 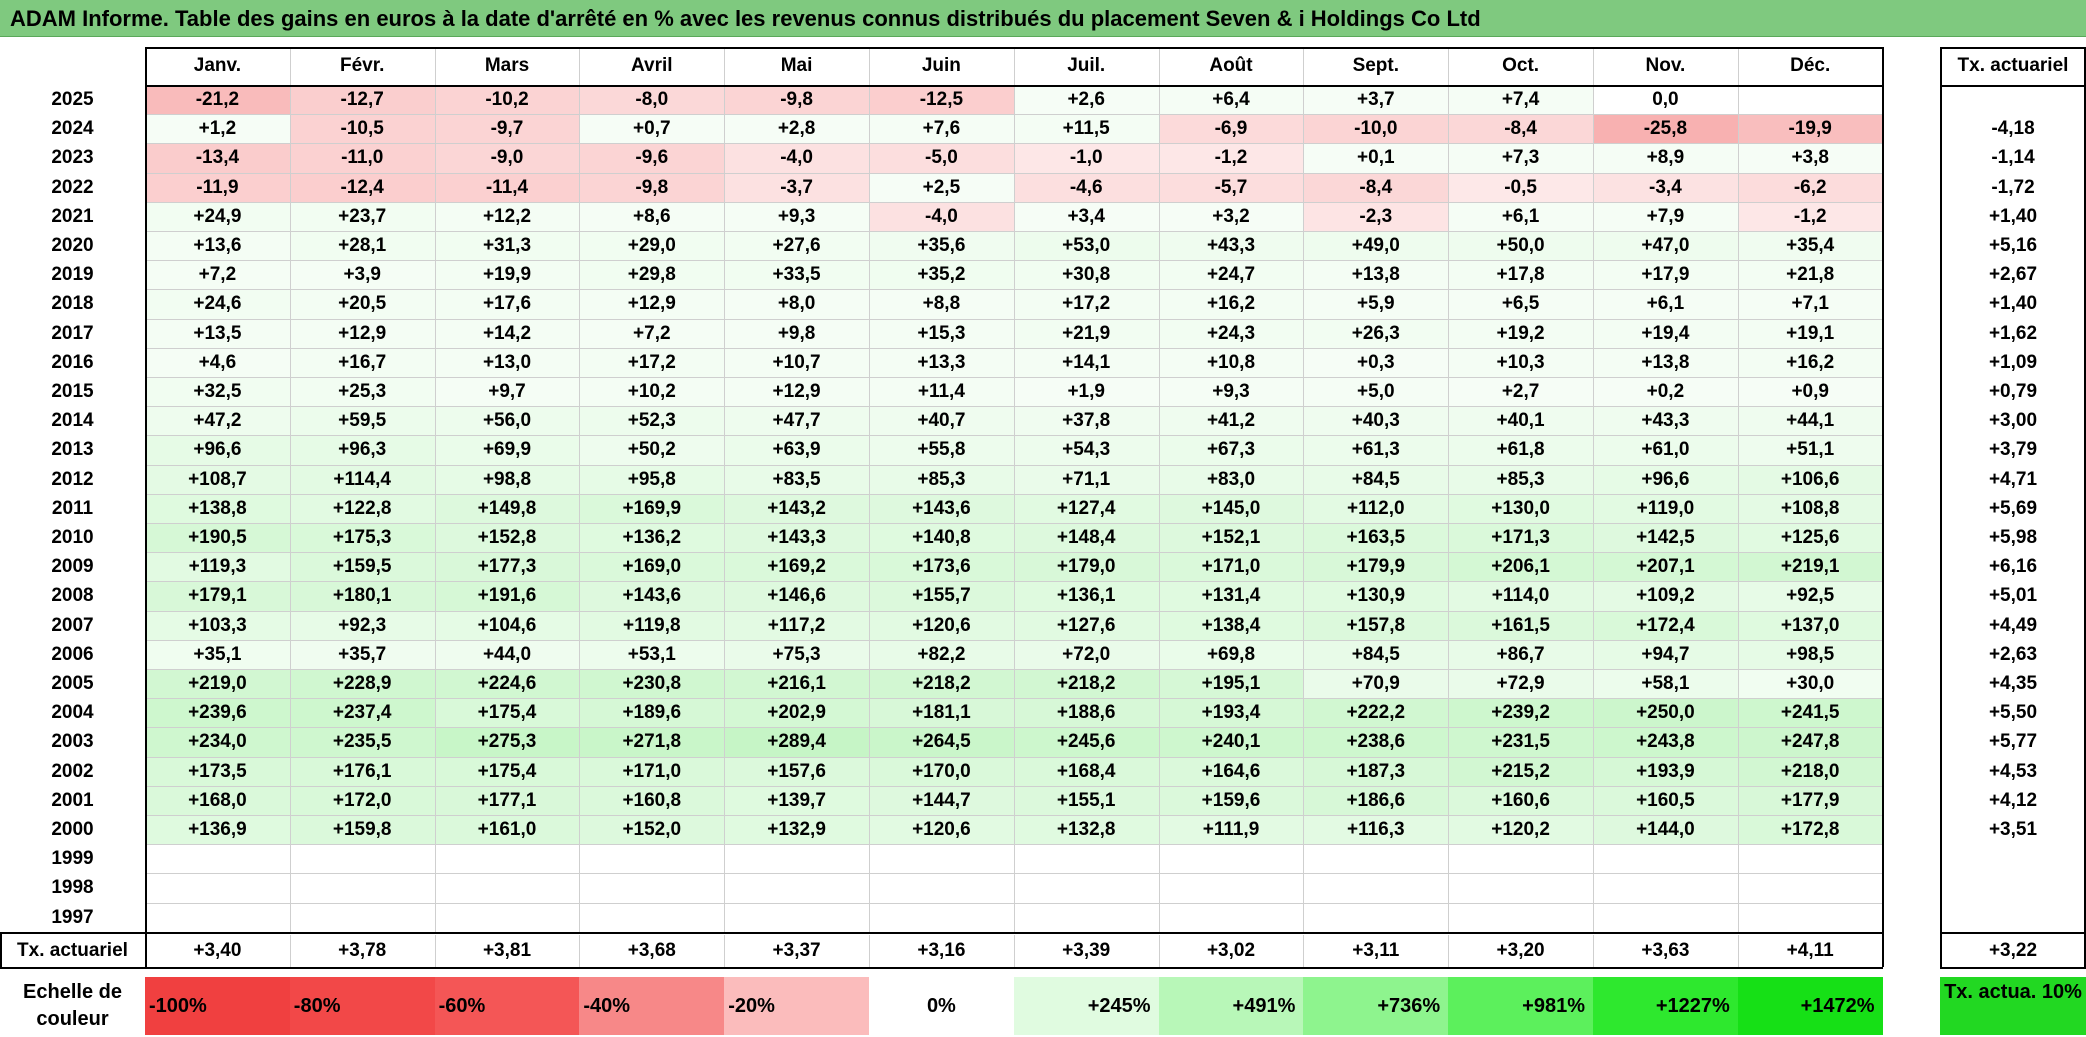 What do you see at coordinates (1231, 100) in the screenshot?
I see `table-cell: +6,4` at bounding box center [1231, 100].